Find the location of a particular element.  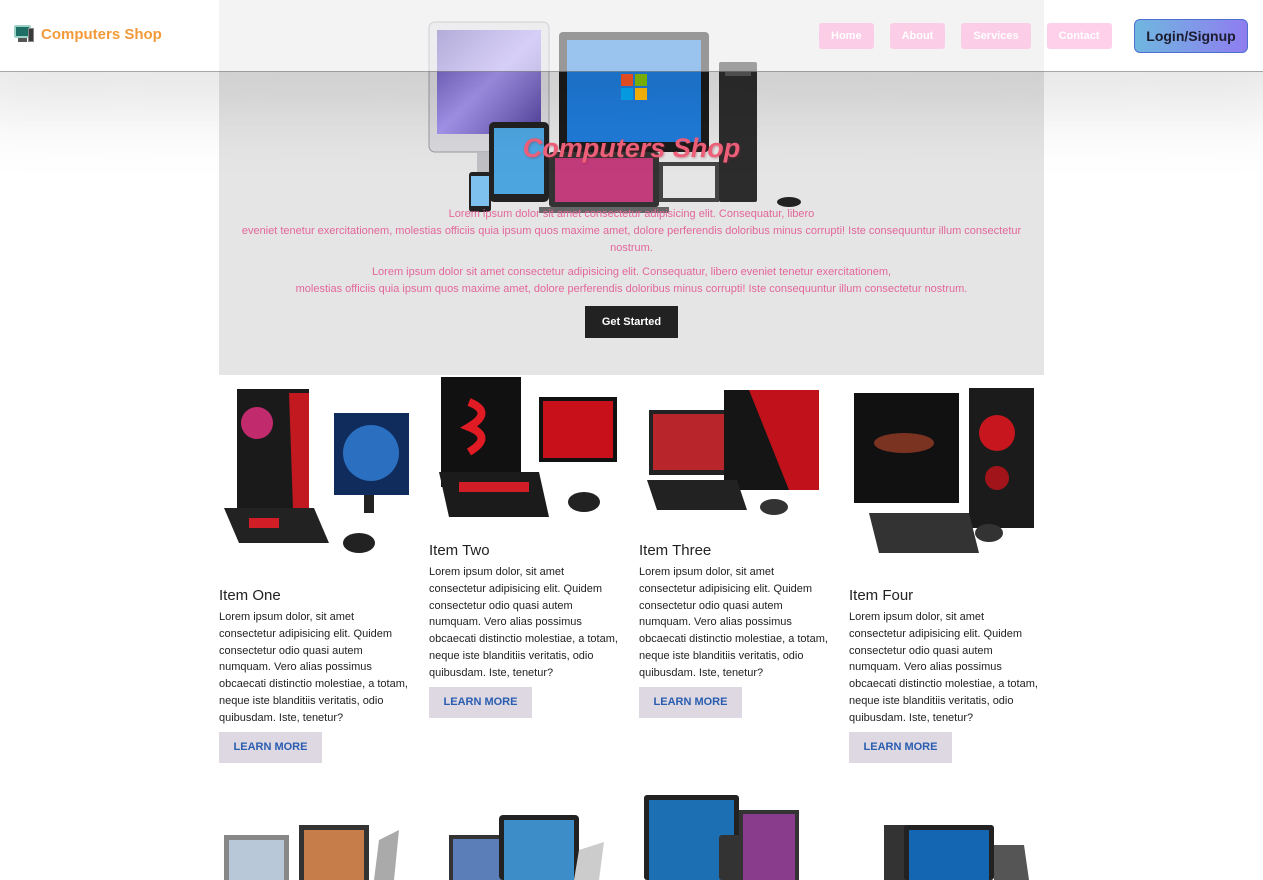

computer-icon is located at coordinates (24, 34).